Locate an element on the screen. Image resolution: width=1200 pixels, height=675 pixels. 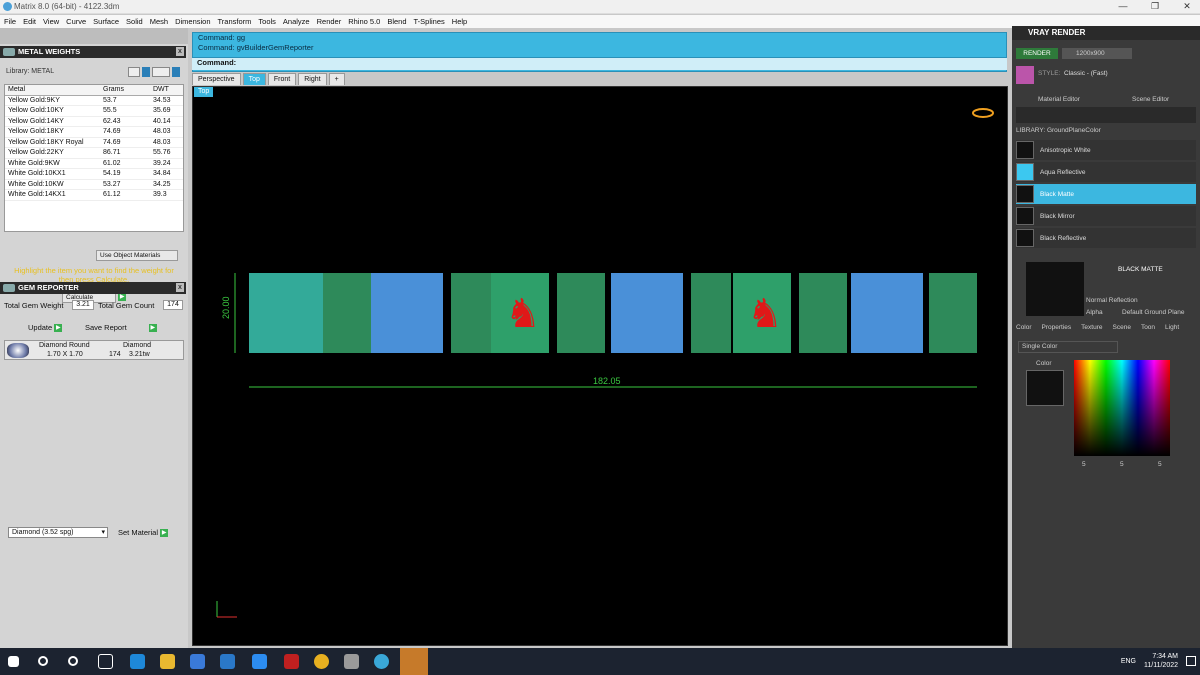
menu-solid: Solid is located at coordinates (134, 21).